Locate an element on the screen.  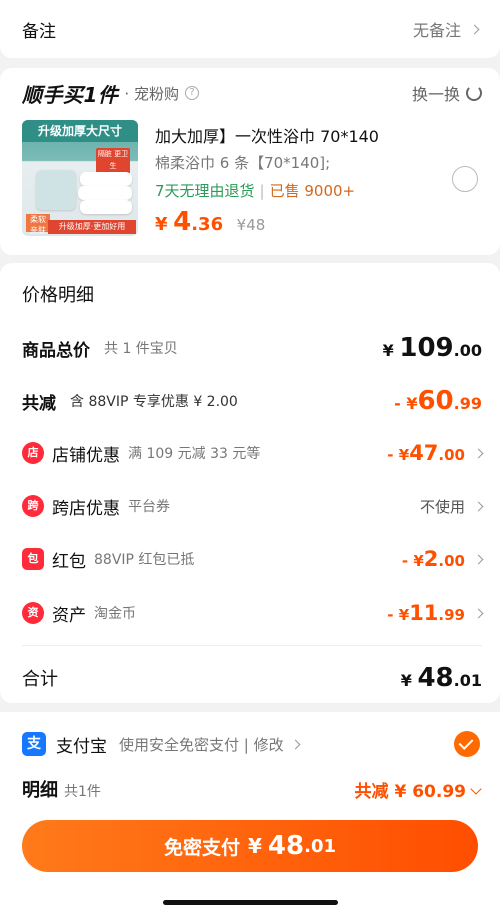
sold-count: 已售 9000+ is located at coordinates (312, 191).